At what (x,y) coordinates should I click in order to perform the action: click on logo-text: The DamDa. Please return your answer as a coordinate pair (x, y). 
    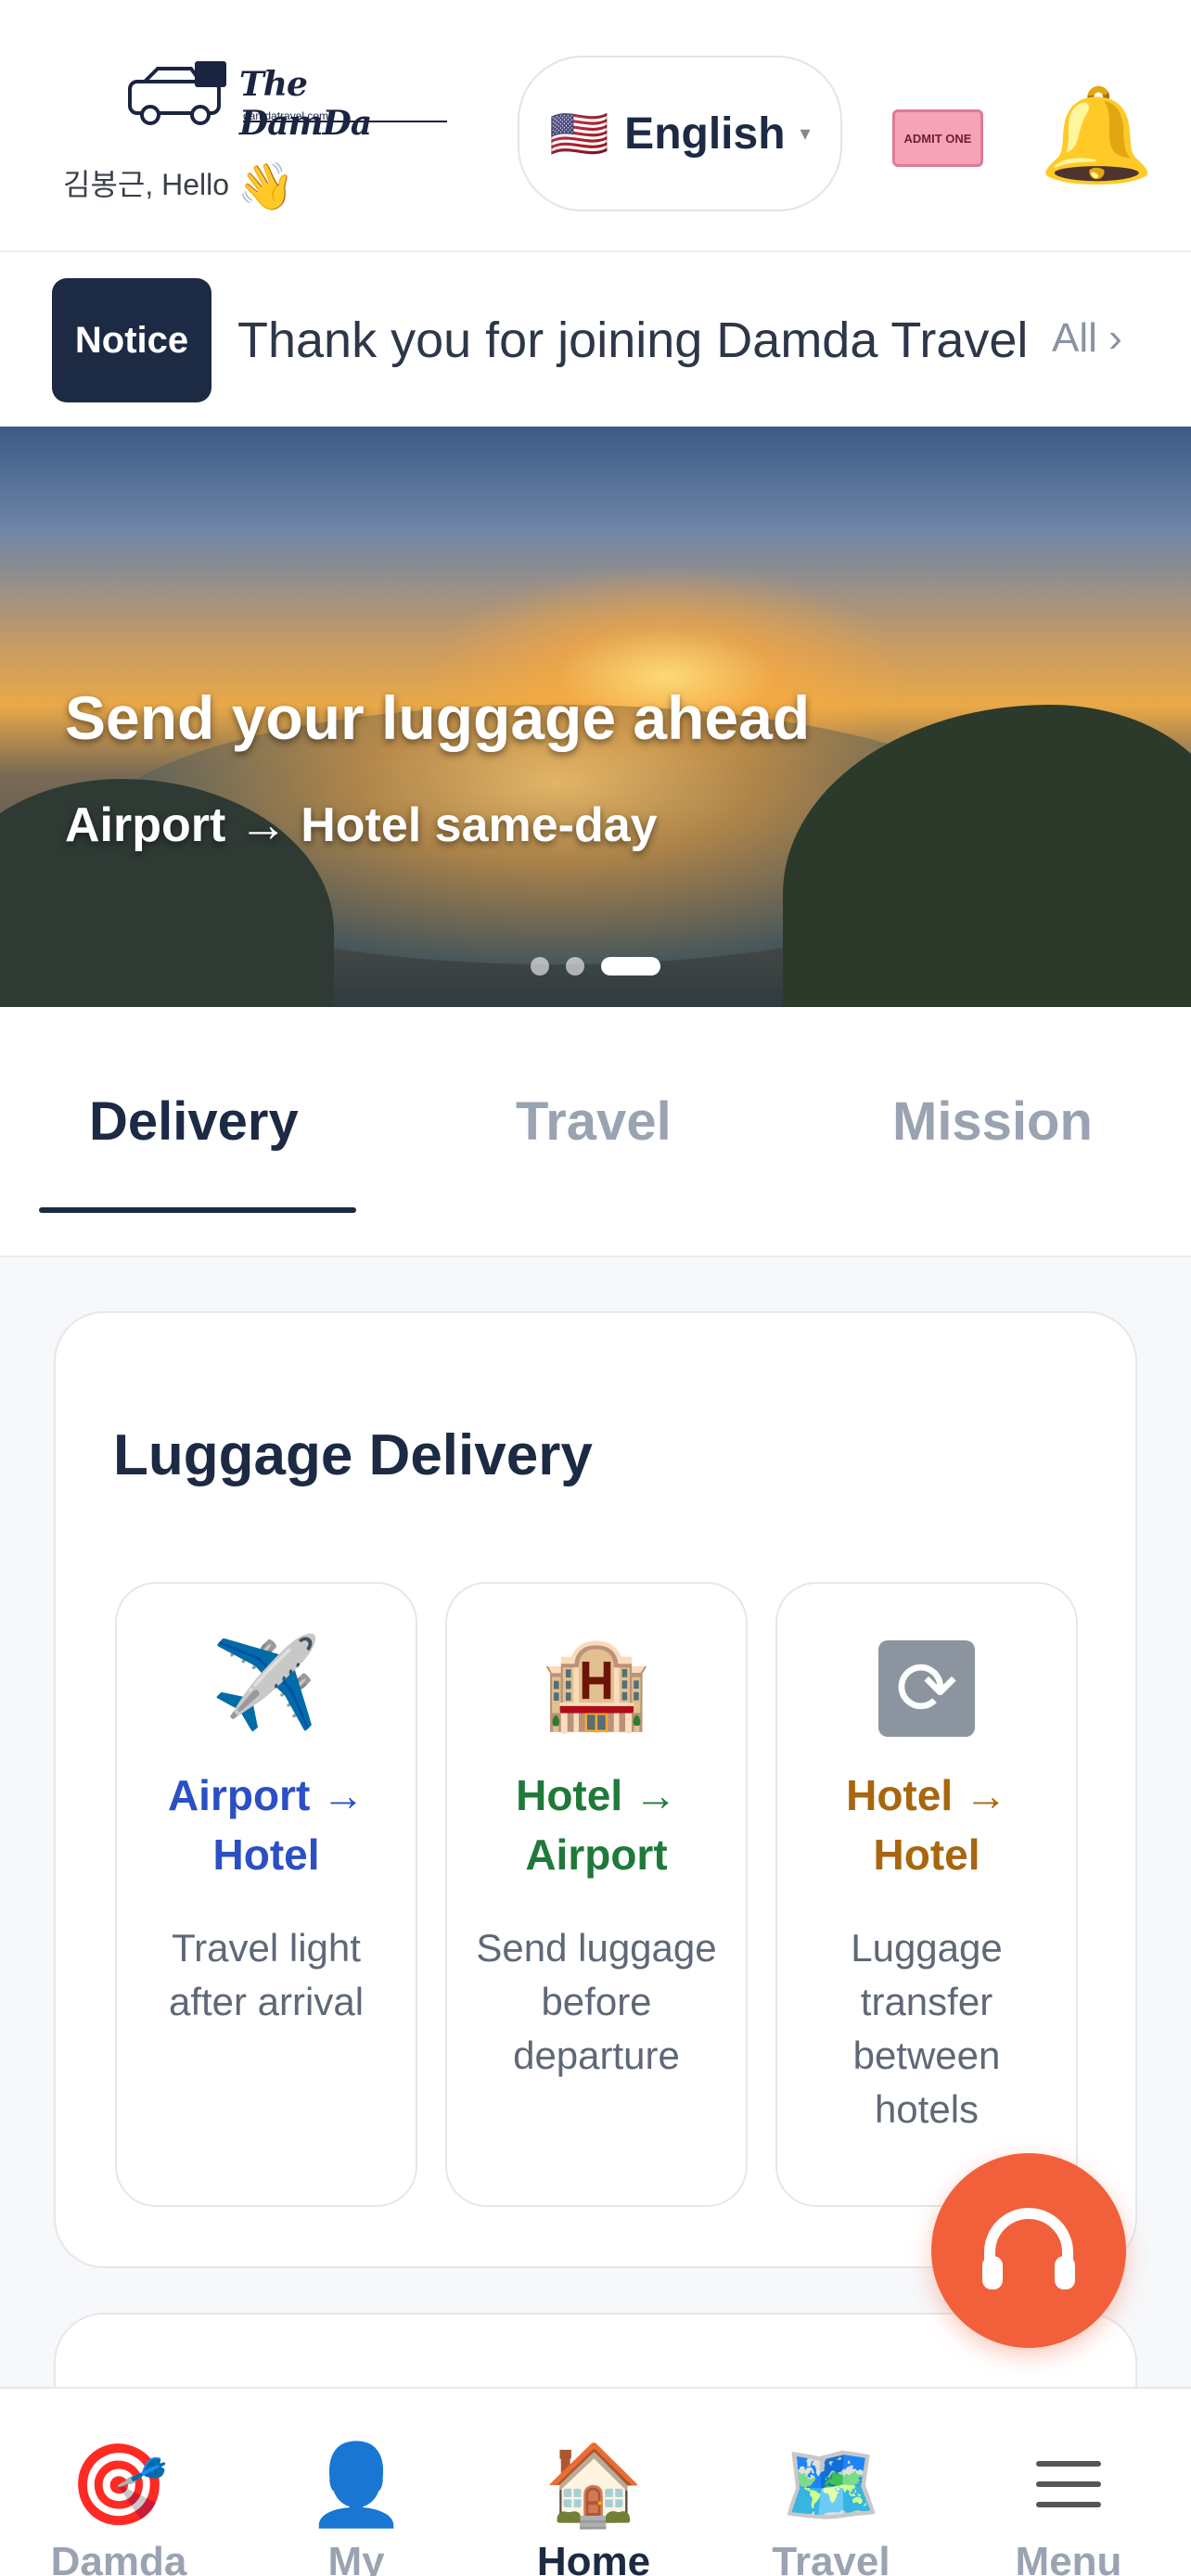
    Looking at the image, I should click on (305, 104).